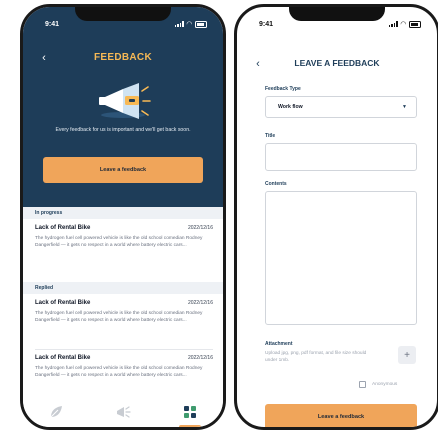 This screenshot has height=433, width=438. I want to click on submit-feedback-button: Leave a feedback, so click(341, 415).